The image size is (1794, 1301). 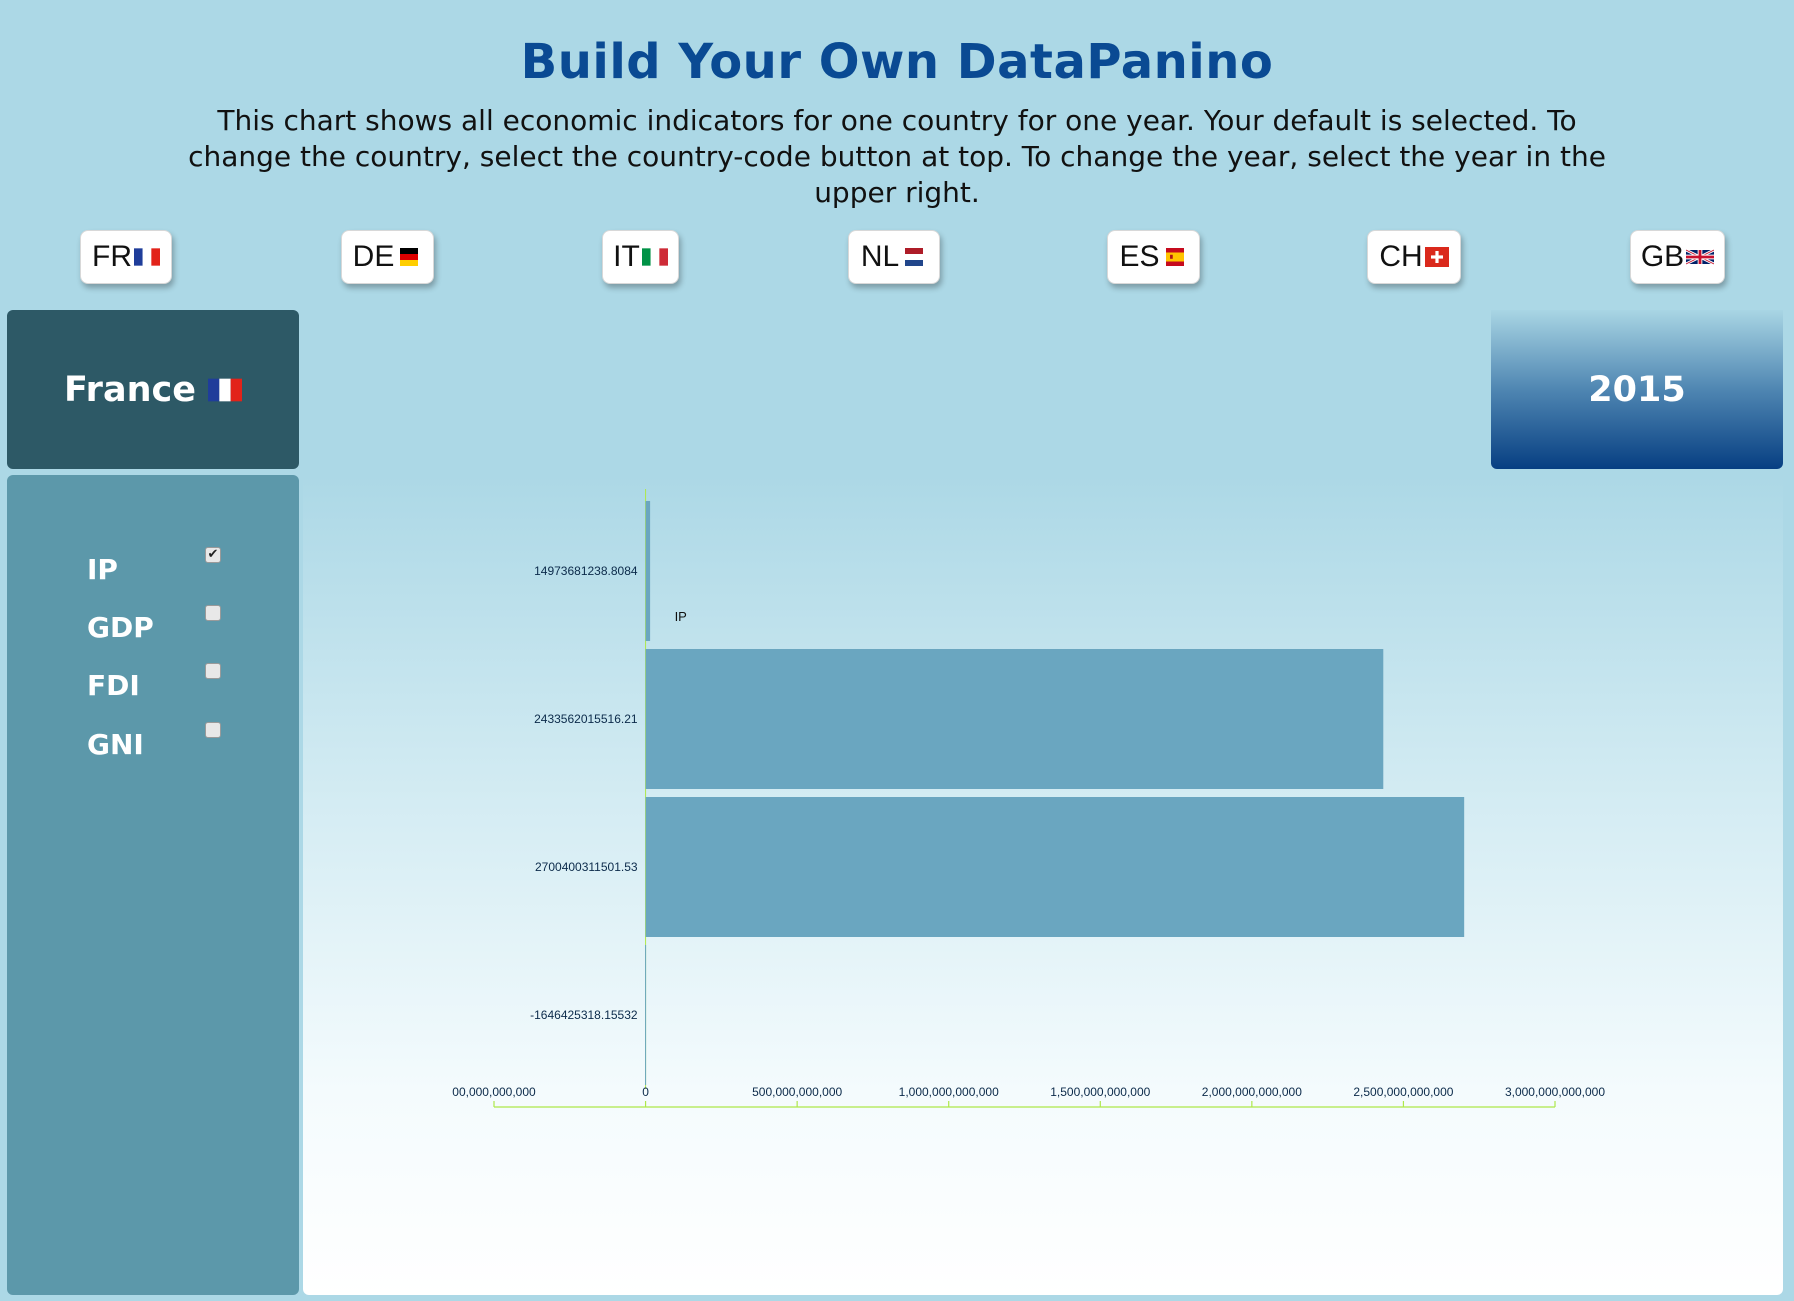 What do you see at coordinates (112, 256) in the screenshot?
I see `country-code: FR` at bounding box center [112, 256].